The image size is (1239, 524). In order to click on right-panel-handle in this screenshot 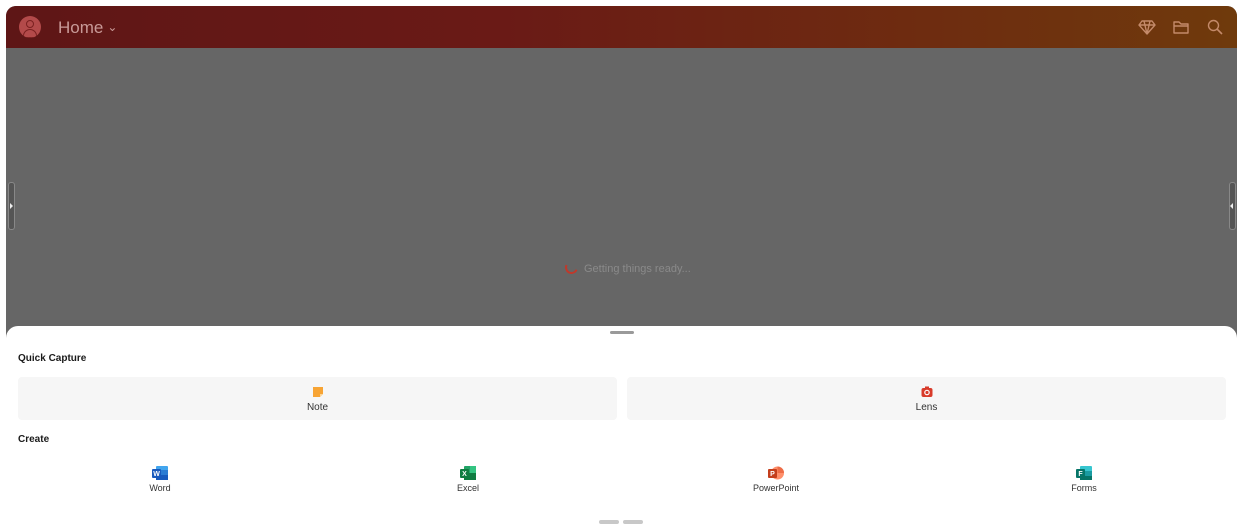, I will do `click(1232, 206)`.